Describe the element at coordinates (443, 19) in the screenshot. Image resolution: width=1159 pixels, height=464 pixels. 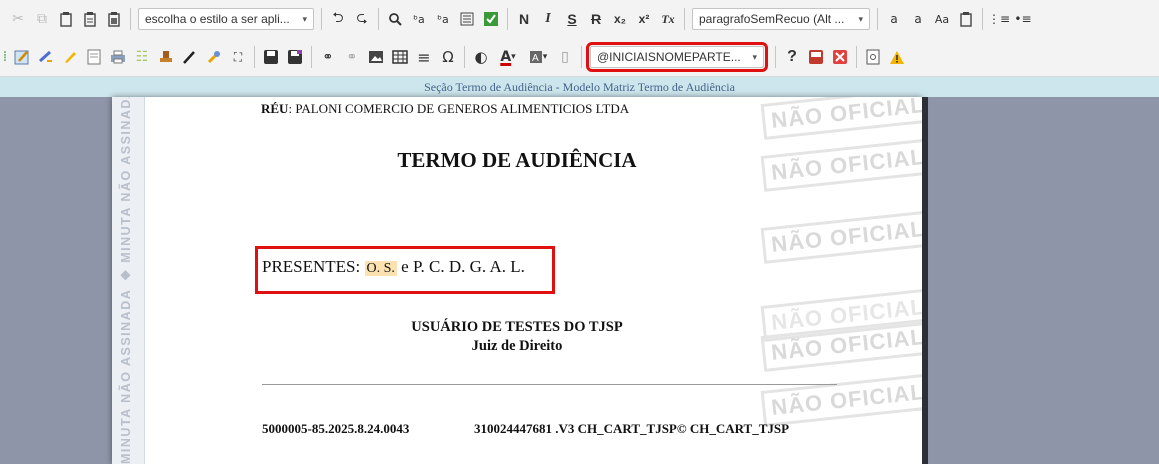
I see `replace-all-icon: ᵇa` at that location.